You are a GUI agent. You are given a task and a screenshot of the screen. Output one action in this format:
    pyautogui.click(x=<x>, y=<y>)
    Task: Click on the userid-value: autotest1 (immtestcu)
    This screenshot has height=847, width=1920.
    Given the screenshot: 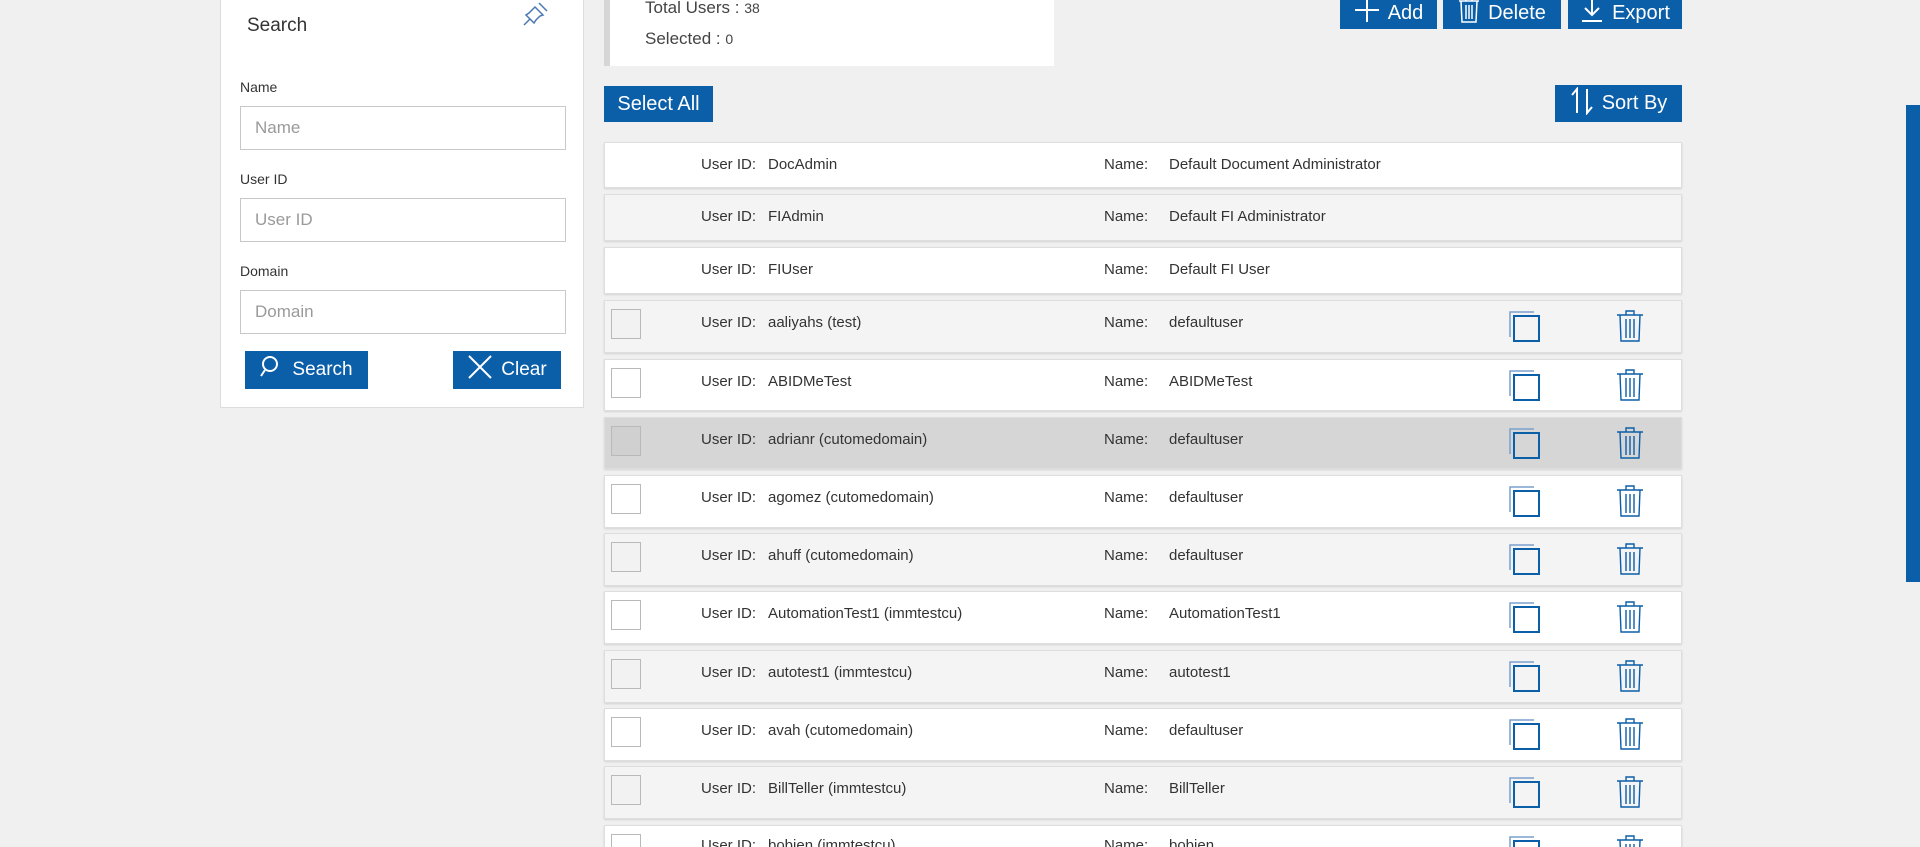 What is the action you would take?
    pyautogui.click(x=840, y=672)
    